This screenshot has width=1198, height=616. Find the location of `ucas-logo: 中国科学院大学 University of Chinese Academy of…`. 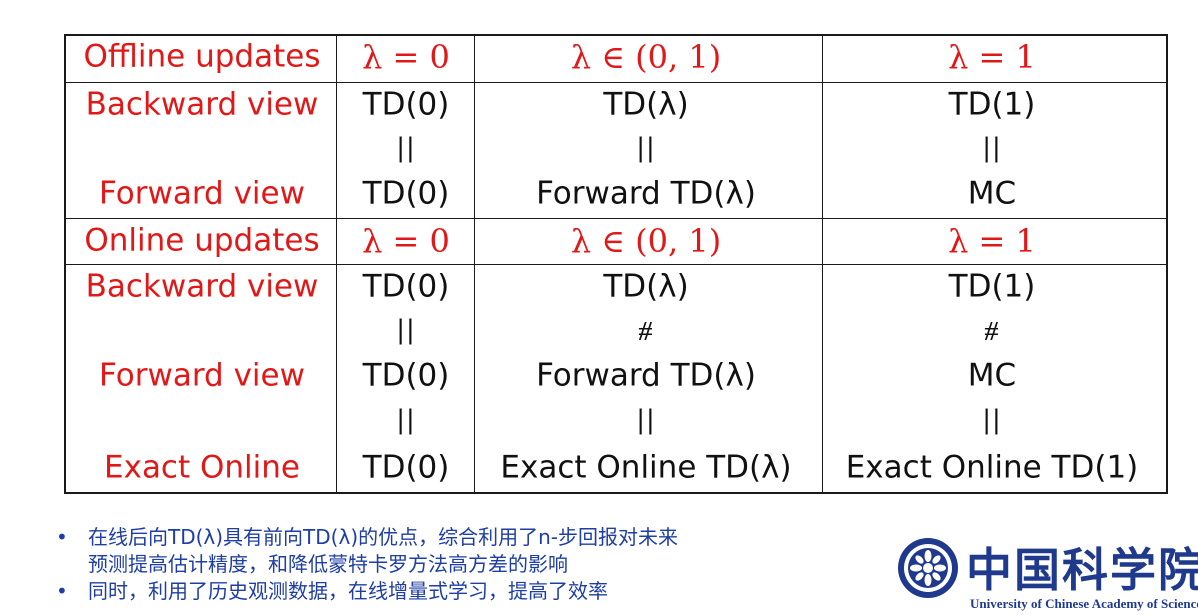

ucas-logo: 中国科学院大学 University of Chinese Academy of… is located at coordinates (1046, 573).